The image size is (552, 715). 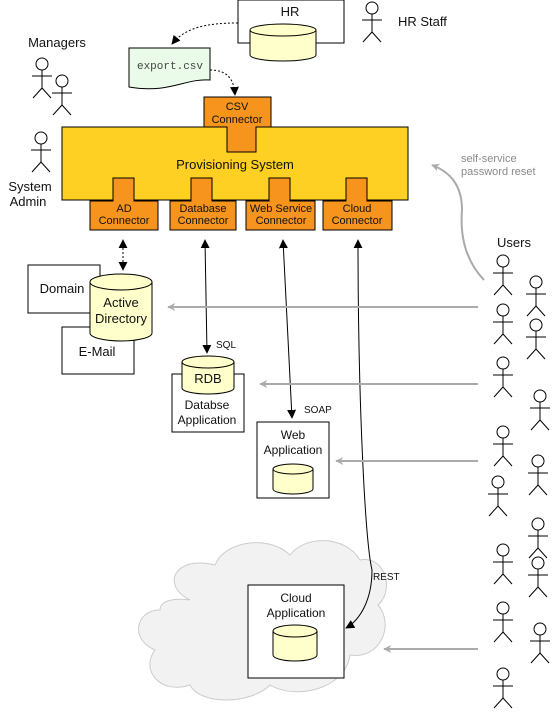 I want to click on system-admin-label: System, so click(x=29, y=186).